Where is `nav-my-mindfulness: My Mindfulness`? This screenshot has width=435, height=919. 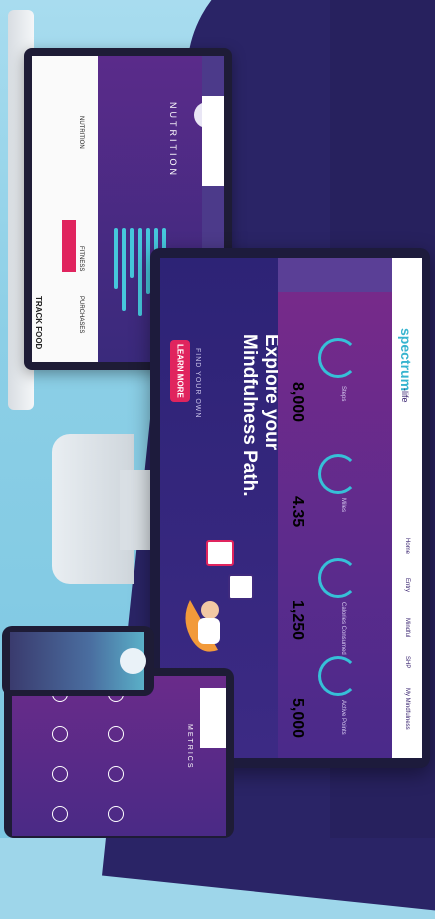
nav-my-mindfulness: My Mindfulness is located at coordinates (407, 709).